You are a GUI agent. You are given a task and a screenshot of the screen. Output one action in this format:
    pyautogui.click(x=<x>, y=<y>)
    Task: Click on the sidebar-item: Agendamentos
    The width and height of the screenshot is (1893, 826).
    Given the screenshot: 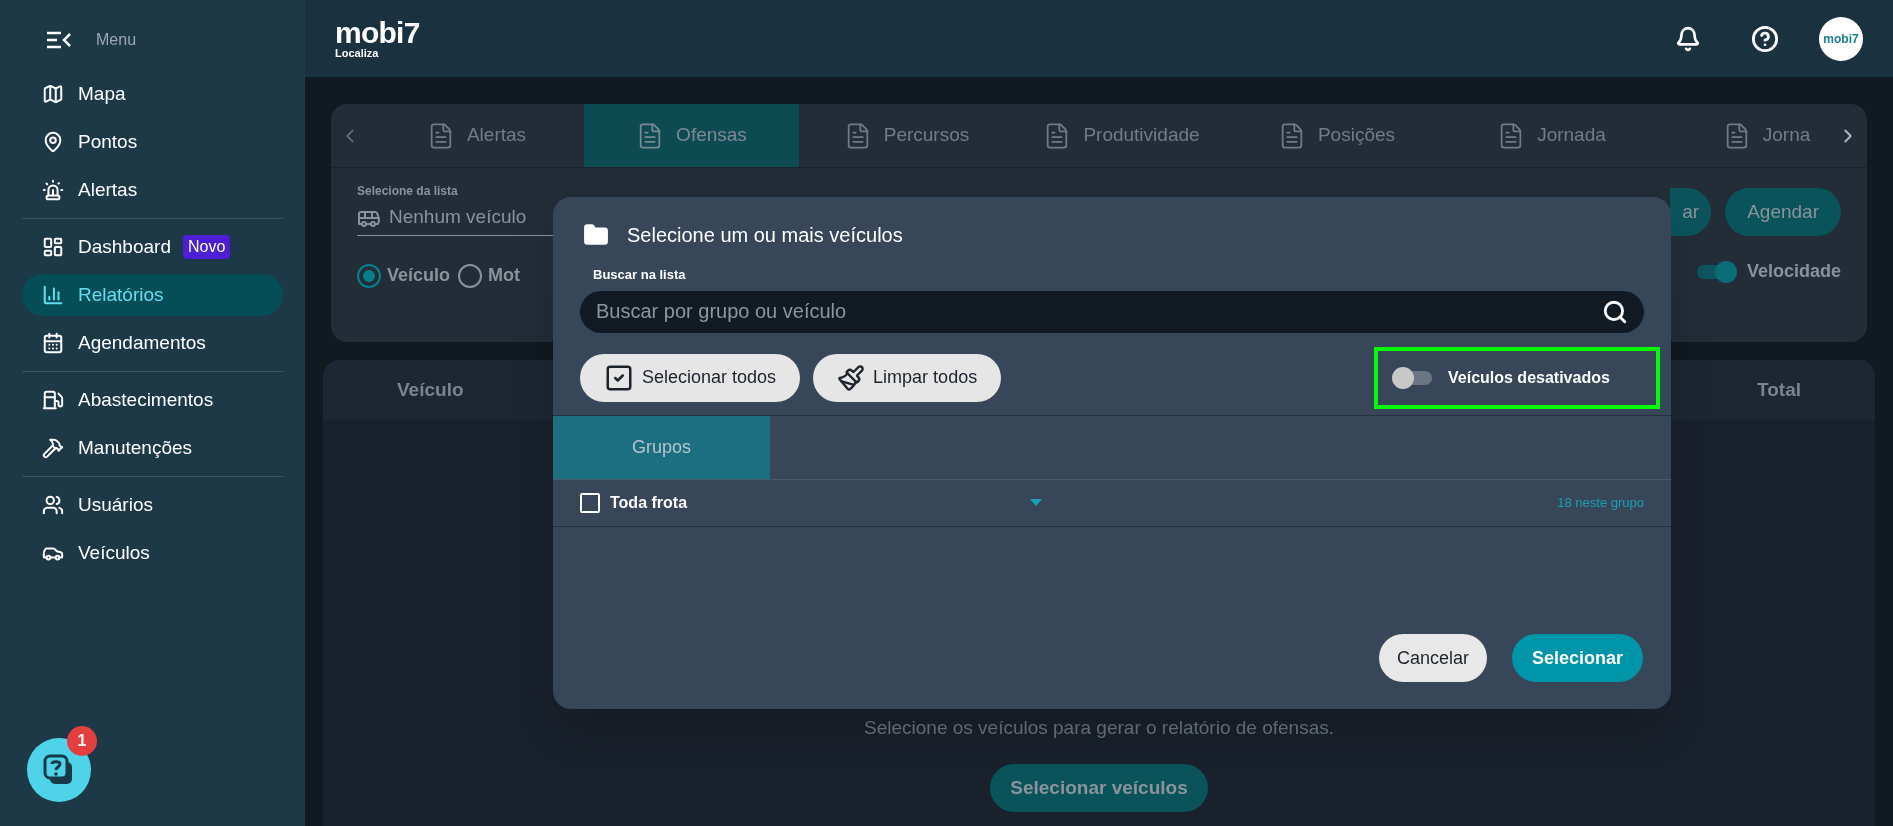 What is the action you would take?
    pyautogui.click(x=152, y=343)
    